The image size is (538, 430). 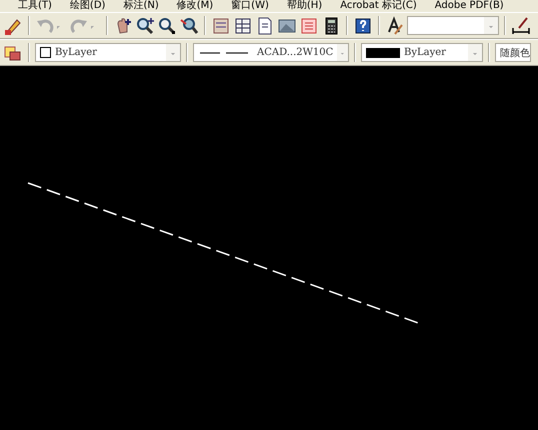 What do you see at coordinates (295, 52) in the screenshot?
I see `combo-text: ACAD...2W10C` at bounding box center [295, 52].